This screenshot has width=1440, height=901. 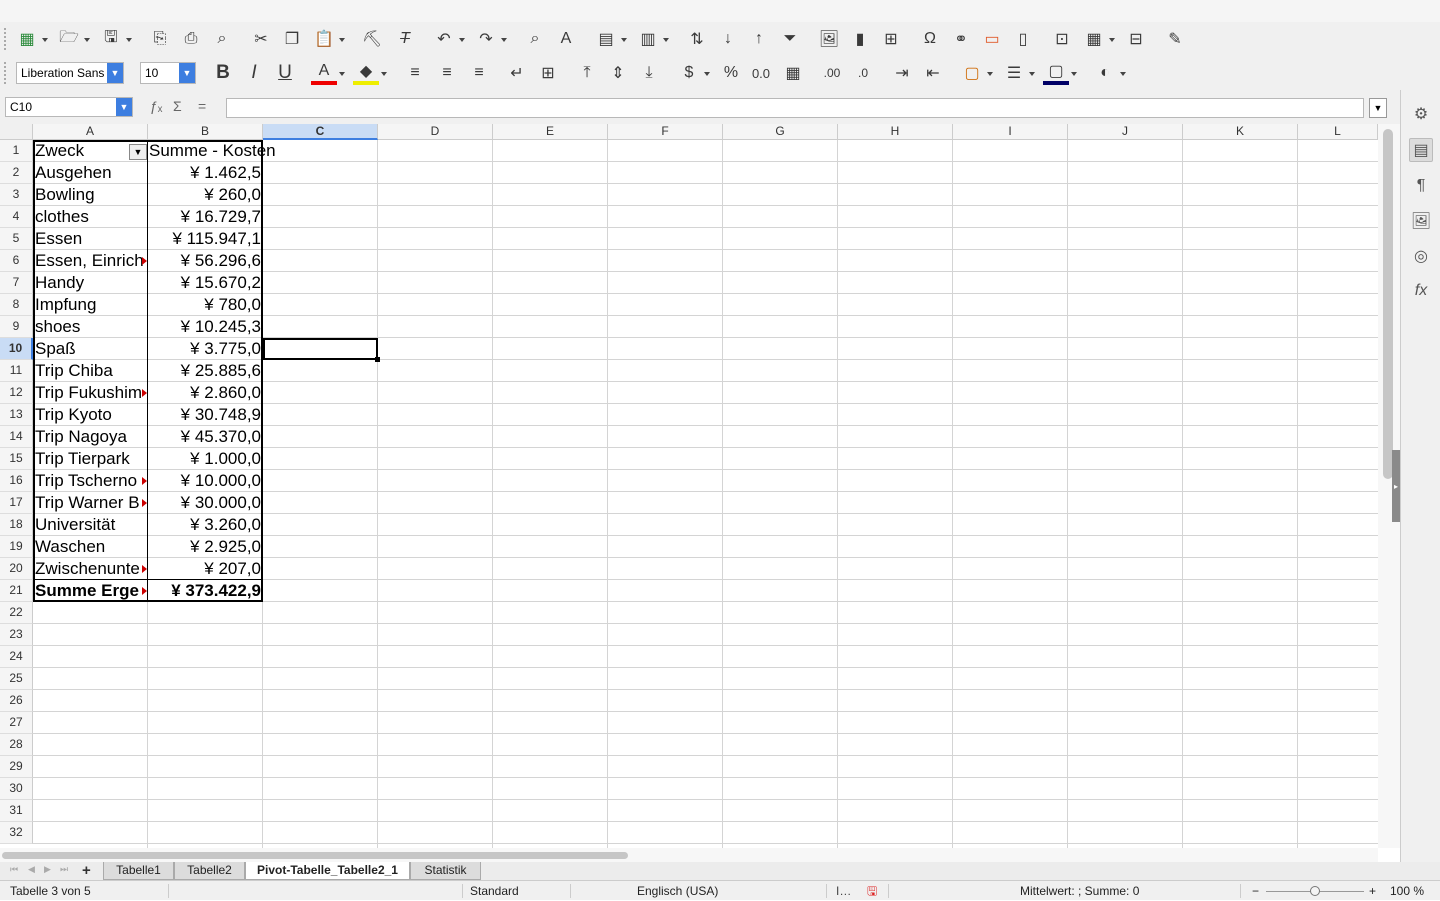 What do you see at coordinates (445, 871) in the screenshot?
I see `sheet-tab-statistik: Statistik` at bounding box center [445, 871].